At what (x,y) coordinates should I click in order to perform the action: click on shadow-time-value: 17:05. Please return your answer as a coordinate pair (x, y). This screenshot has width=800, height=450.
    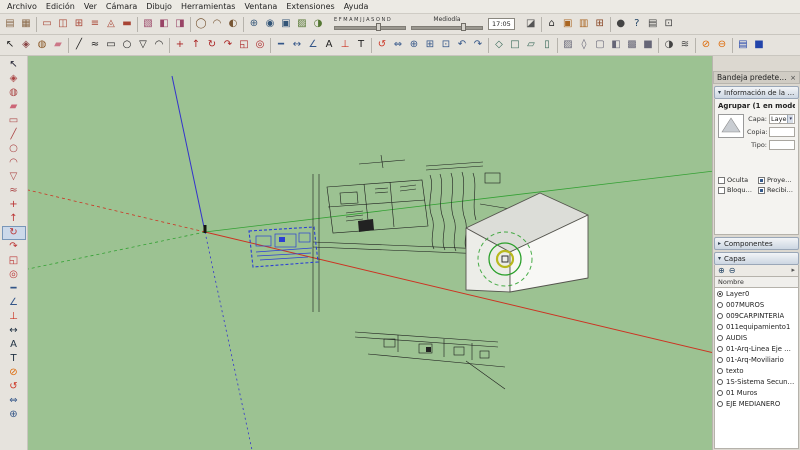
    Looking at the image, I should click on (501, 24).